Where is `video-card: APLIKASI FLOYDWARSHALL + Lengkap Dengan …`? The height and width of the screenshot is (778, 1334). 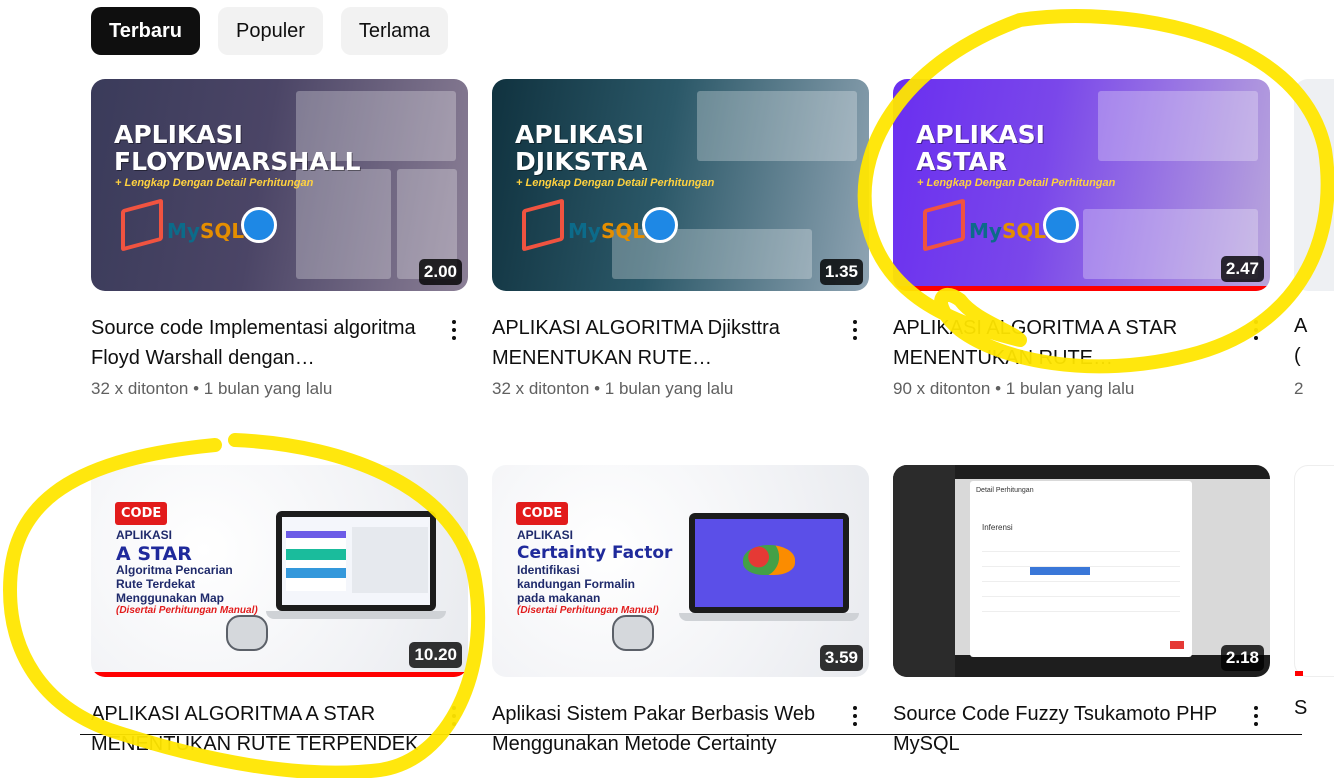
video-card: APLIKASI FLOYDWARSHALL + Lengkap Dengan … is located at coordinates (279, 239).